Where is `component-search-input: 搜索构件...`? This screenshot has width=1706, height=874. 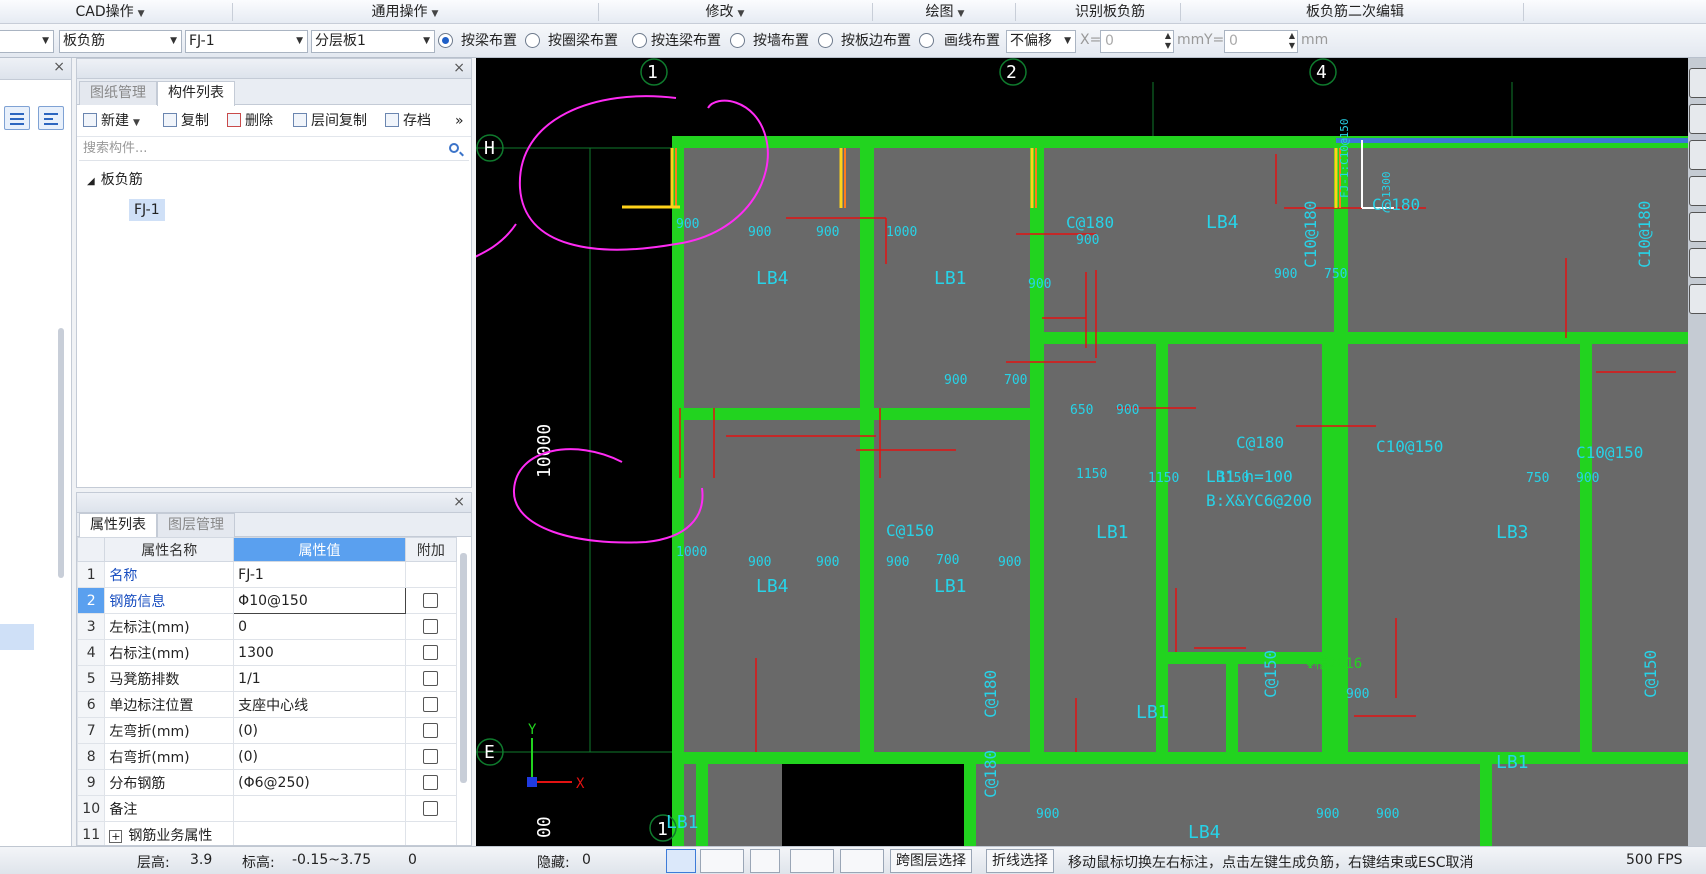
component-search-input: 搜索构件... is located at coordinates (274, 149).